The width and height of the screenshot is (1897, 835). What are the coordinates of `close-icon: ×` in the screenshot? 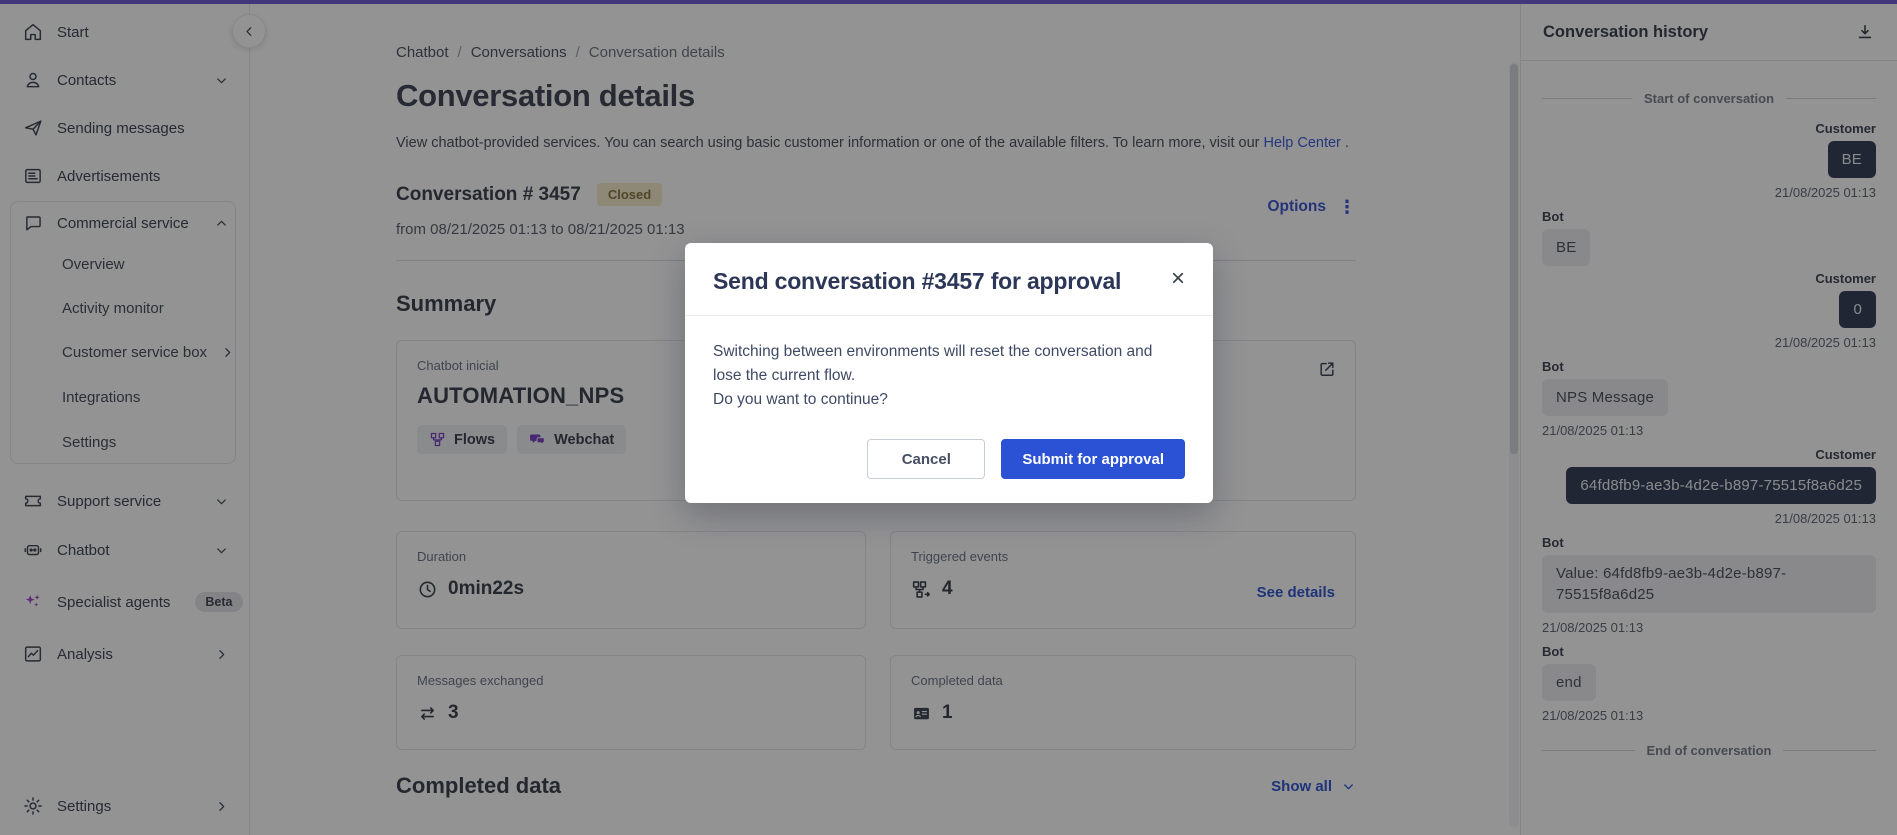 It's located at (1178, 279).